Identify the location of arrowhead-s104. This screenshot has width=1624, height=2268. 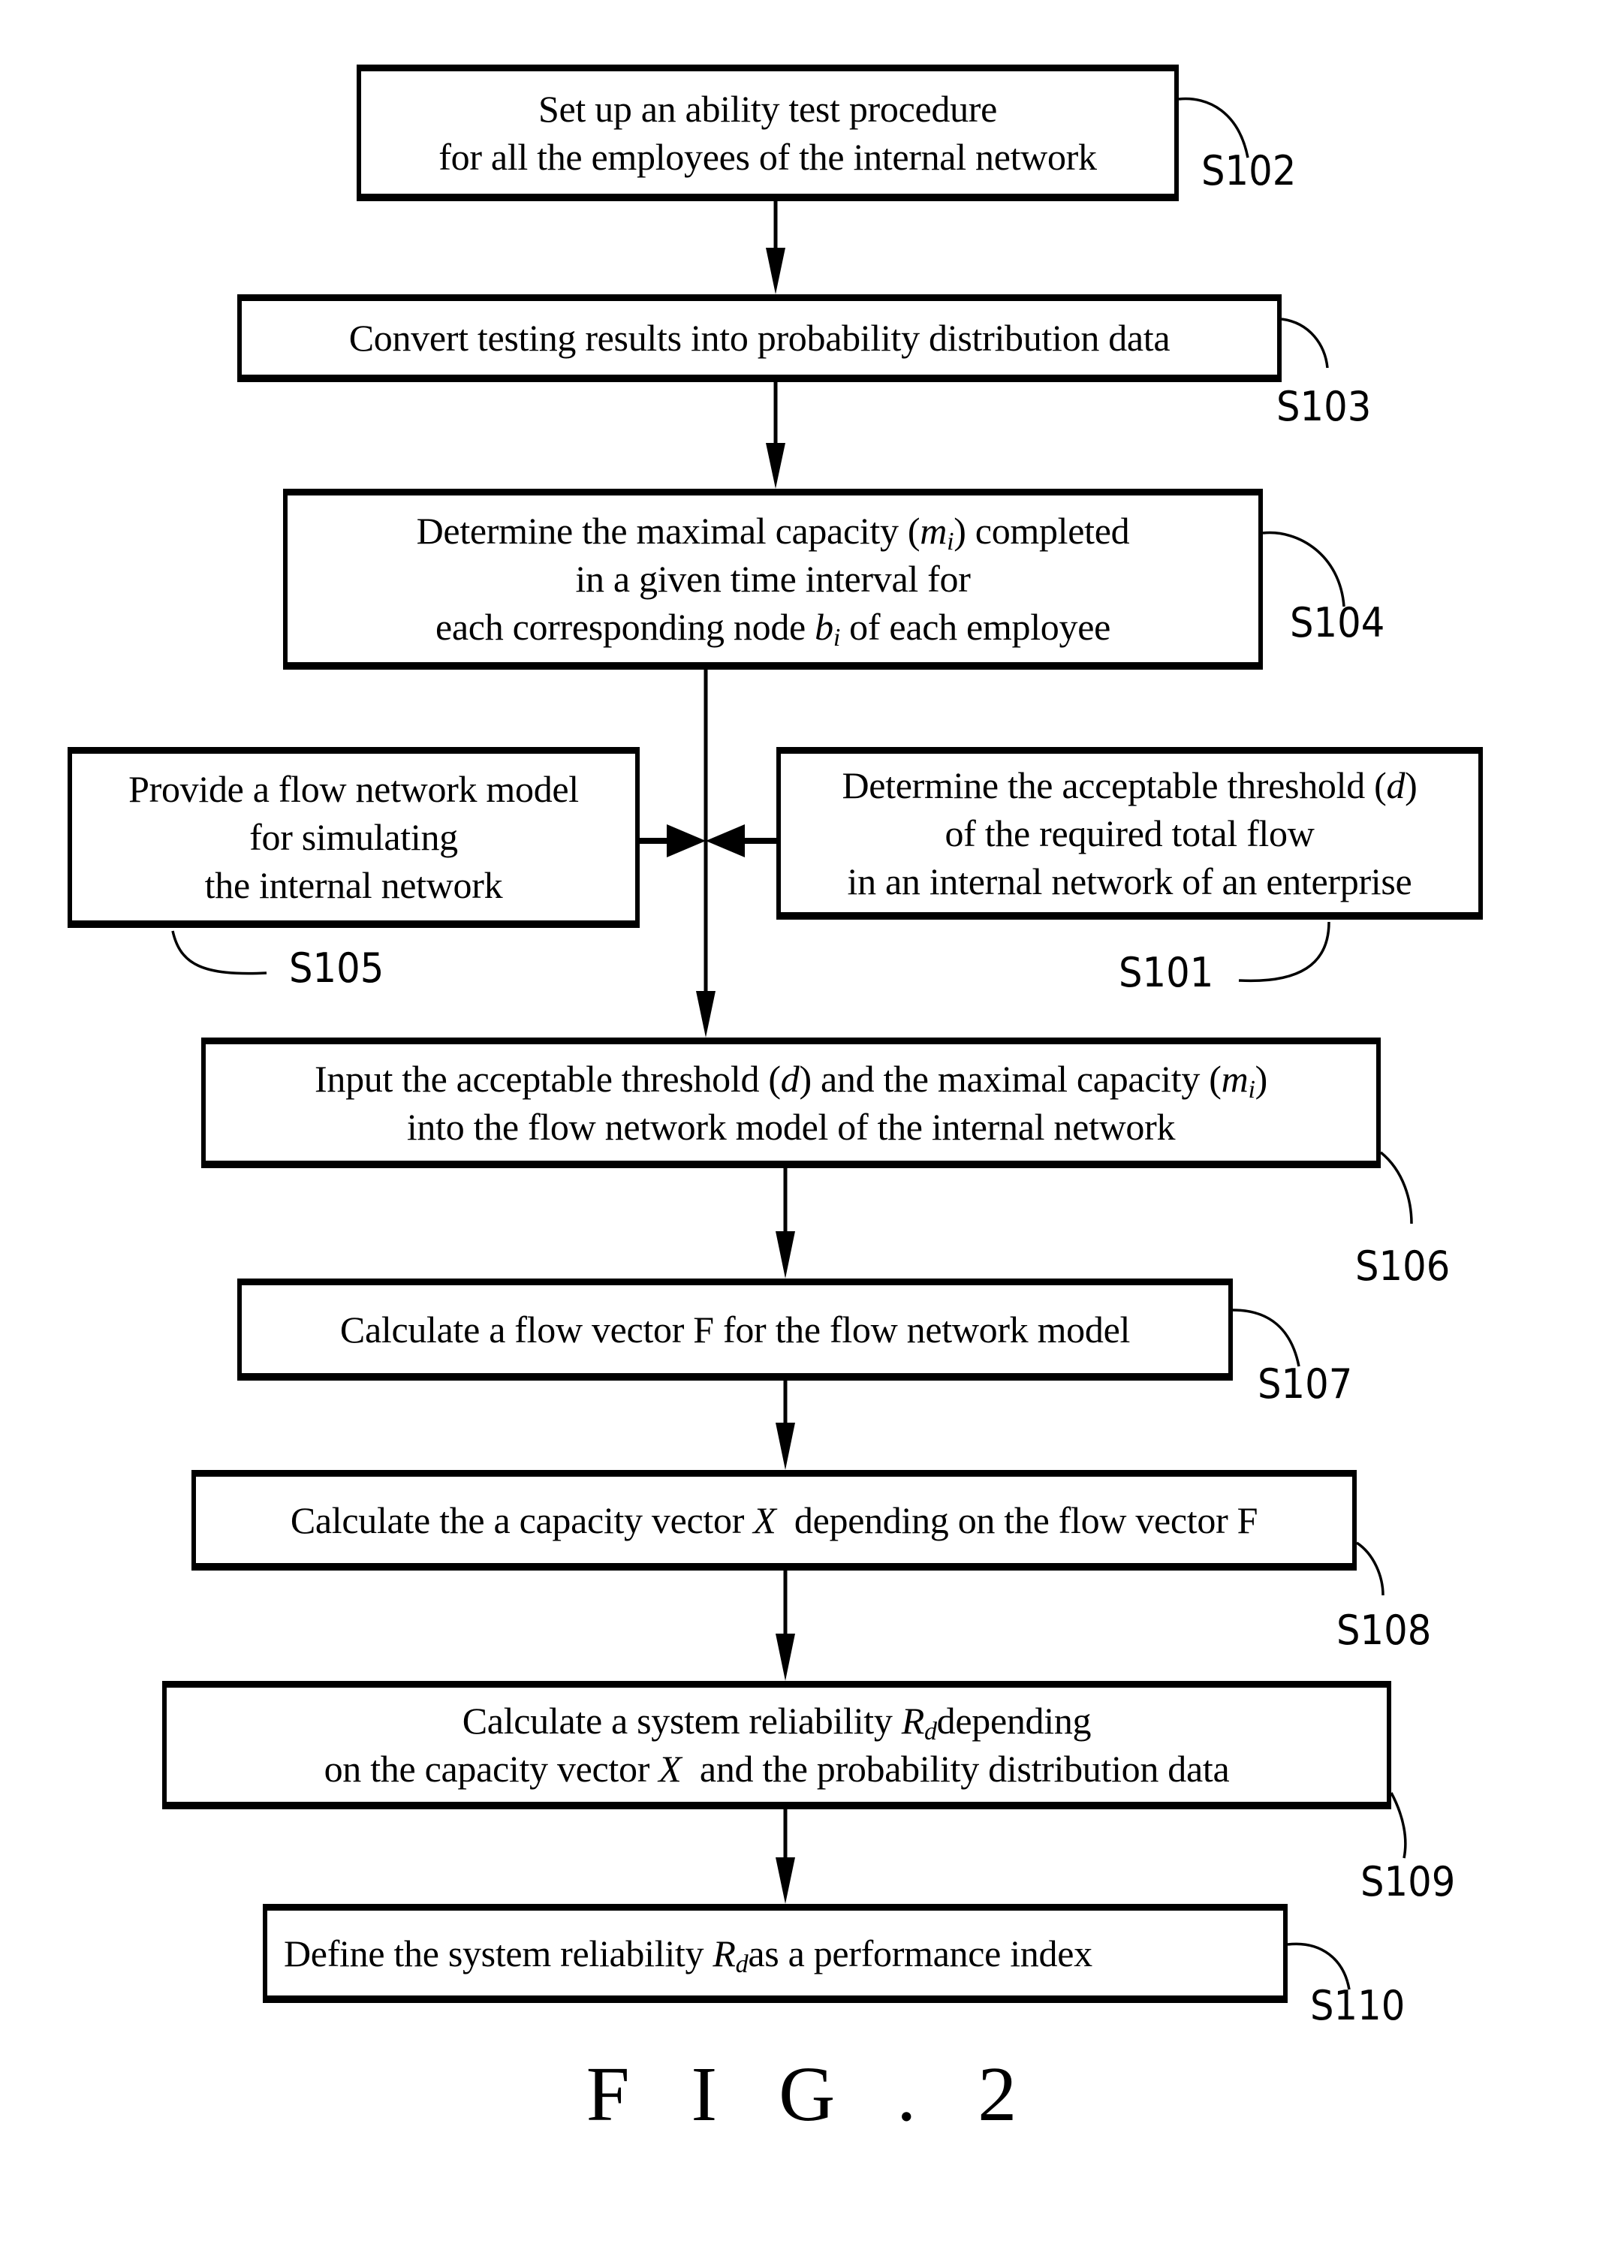
(775, 466).